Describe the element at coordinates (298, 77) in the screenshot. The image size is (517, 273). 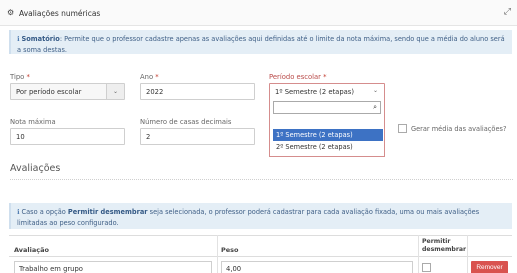
I see `periodo-label: Período escolar *` at that location.